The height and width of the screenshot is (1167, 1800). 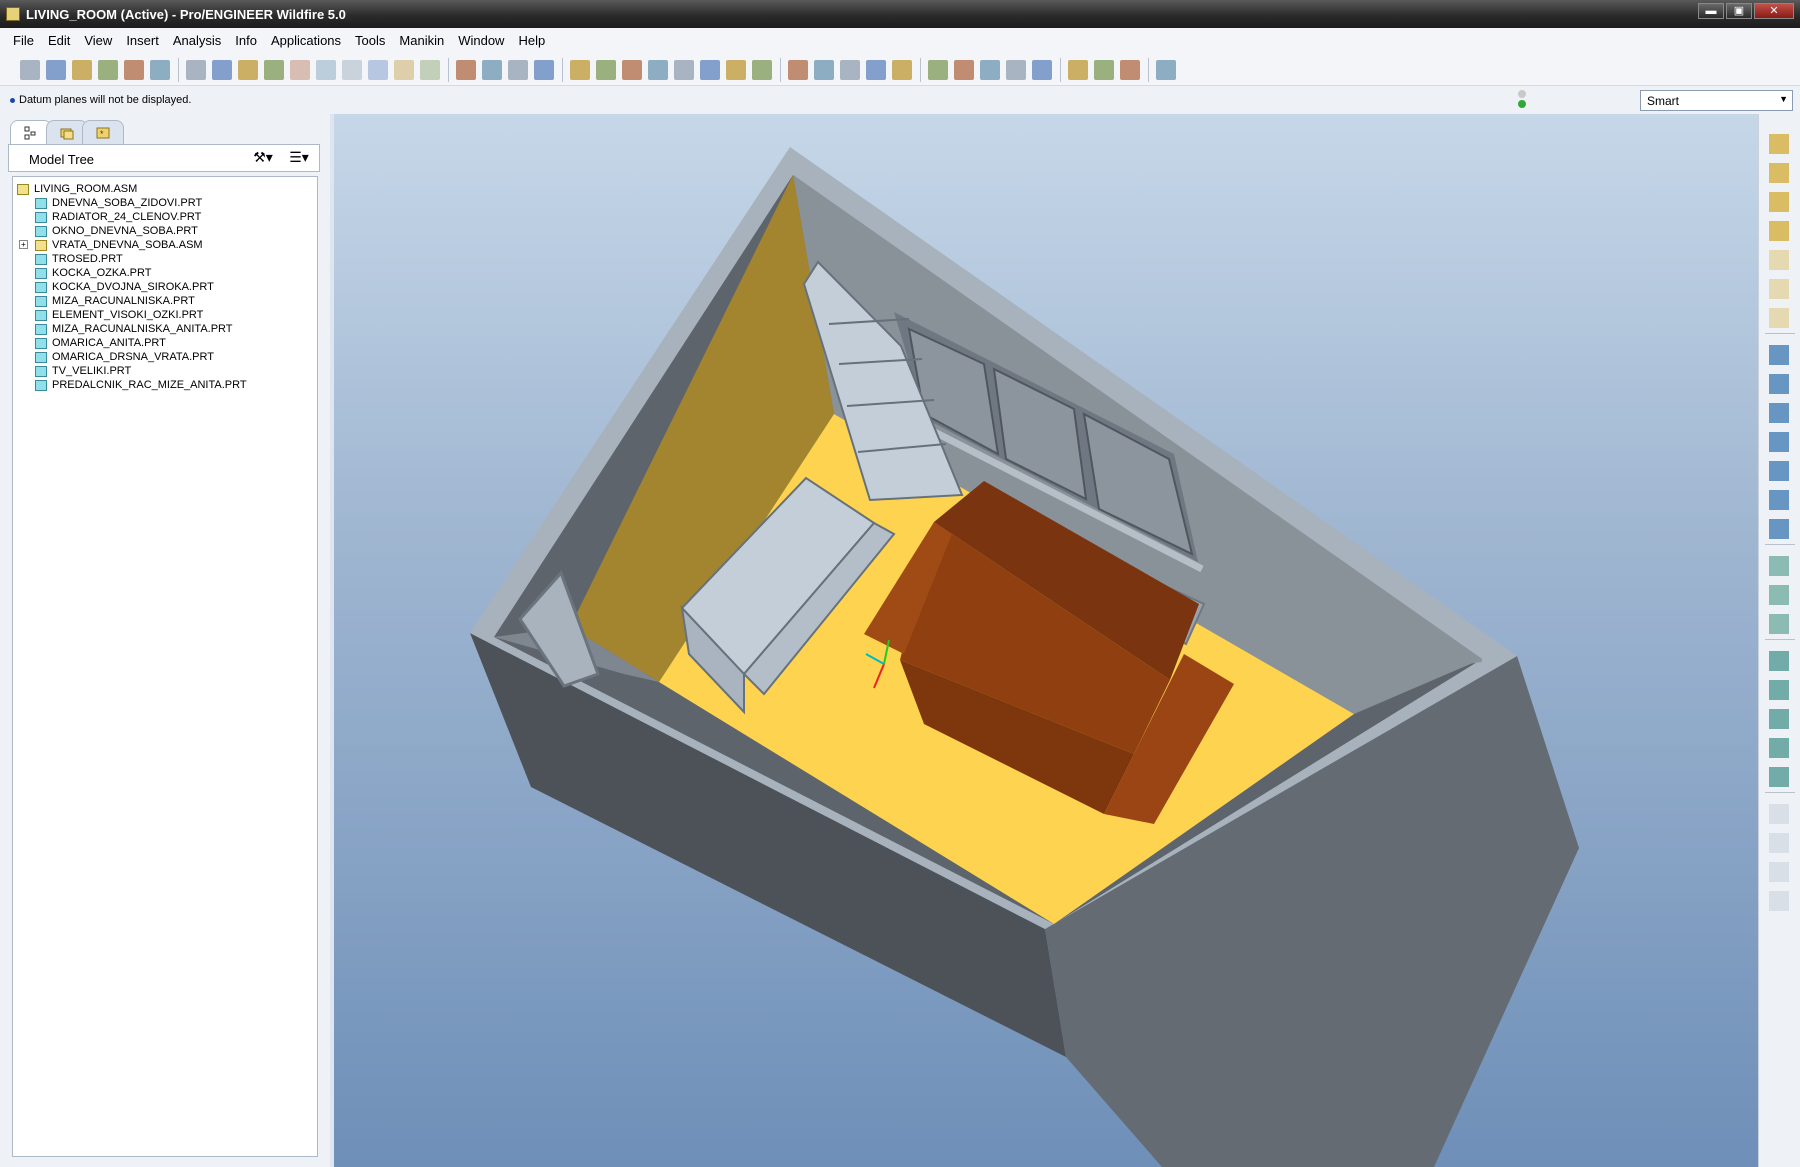 What do you see at coordinates (141, 385) in the screenshot?
I see `tree-item: PREDALCNIK_RAC_MIZE_ANITA.PRT` at bounding box center [141, 385].